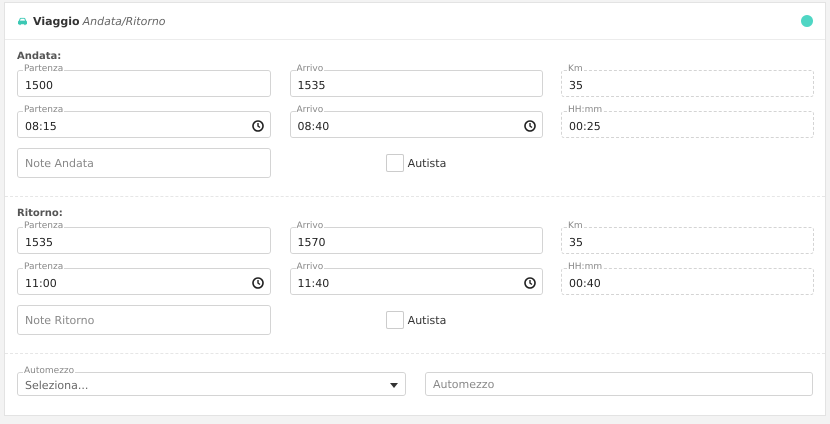 The image size is (830, 424). I want to click on note-field: Note Andata, so click(144, 163).